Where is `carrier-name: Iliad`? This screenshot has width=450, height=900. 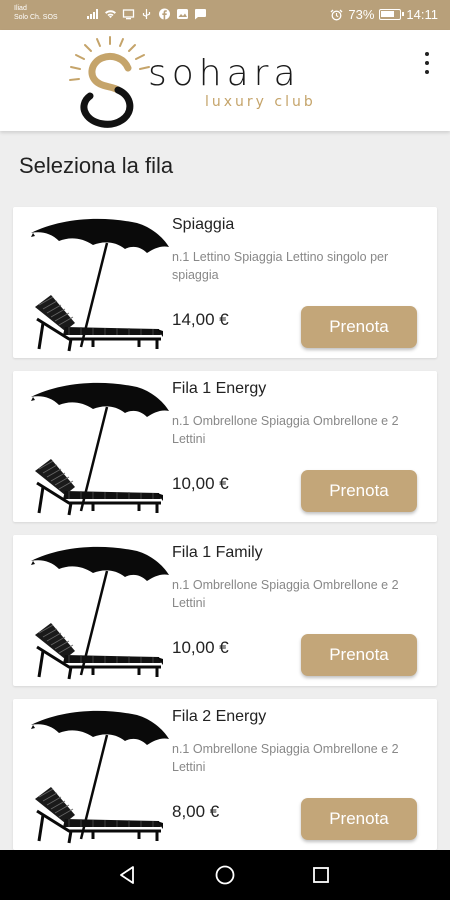 carrier-name: Iliad is located at coordinates (20, 8).